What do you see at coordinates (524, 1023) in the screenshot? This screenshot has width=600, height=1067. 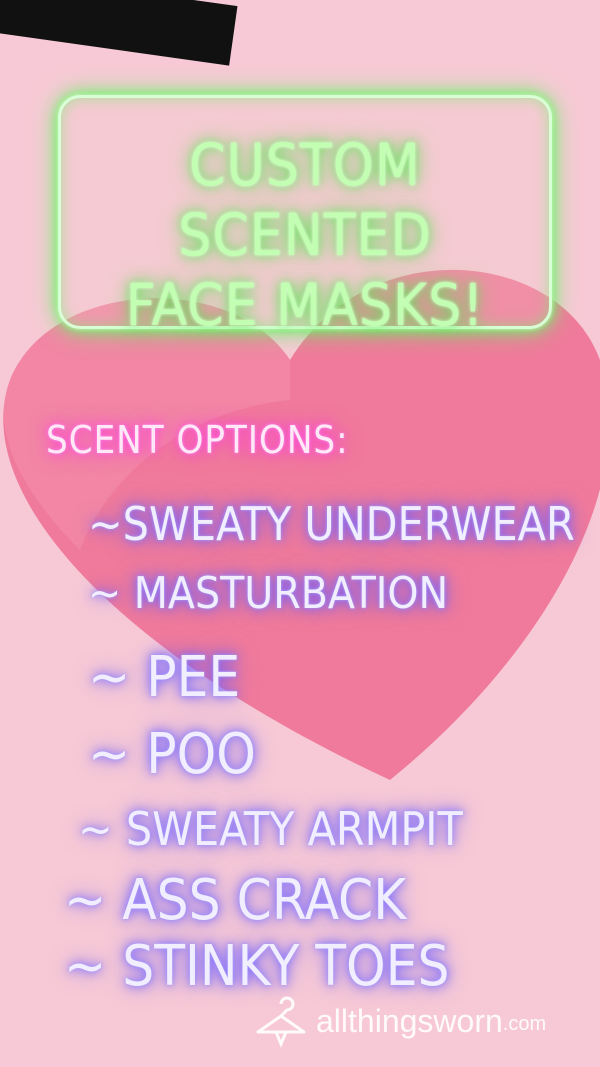 I see `watermark-tld: .com` at bounding box center [524, 1023].